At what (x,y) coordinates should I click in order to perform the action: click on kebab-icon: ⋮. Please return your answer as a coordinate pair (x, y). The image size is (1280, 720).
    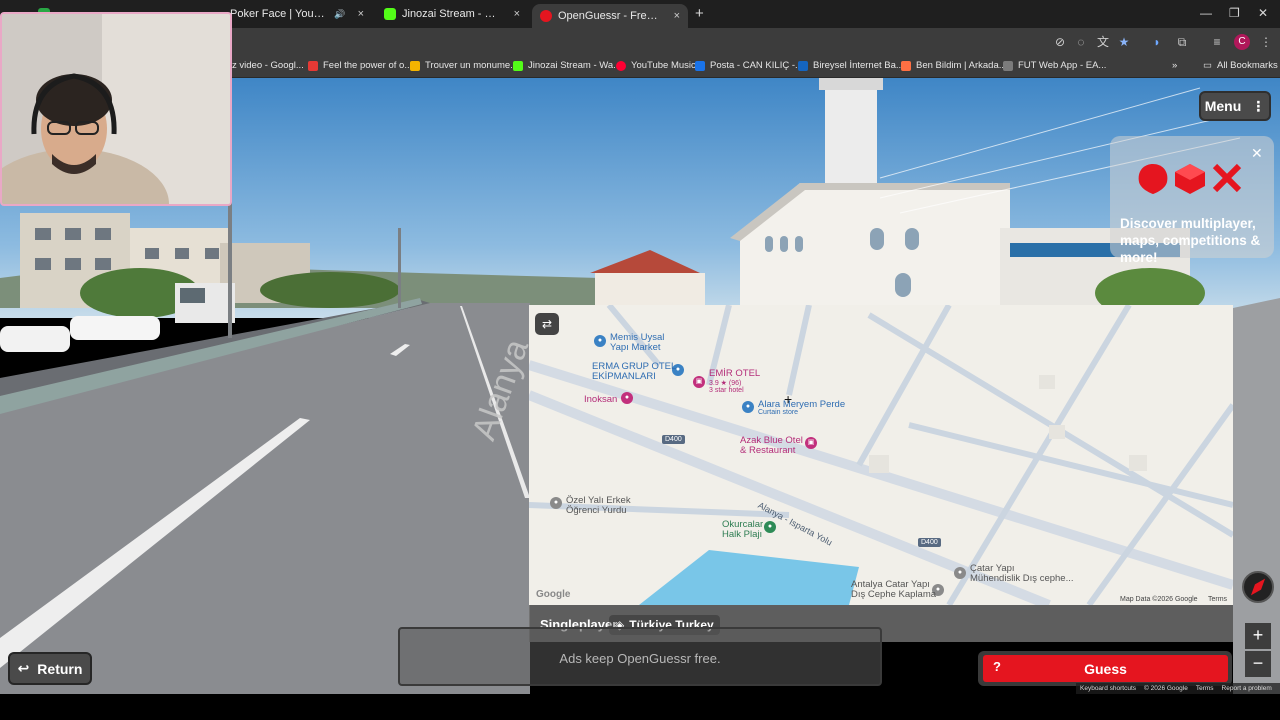
    Looking at the image, I should click on (1258, 105).